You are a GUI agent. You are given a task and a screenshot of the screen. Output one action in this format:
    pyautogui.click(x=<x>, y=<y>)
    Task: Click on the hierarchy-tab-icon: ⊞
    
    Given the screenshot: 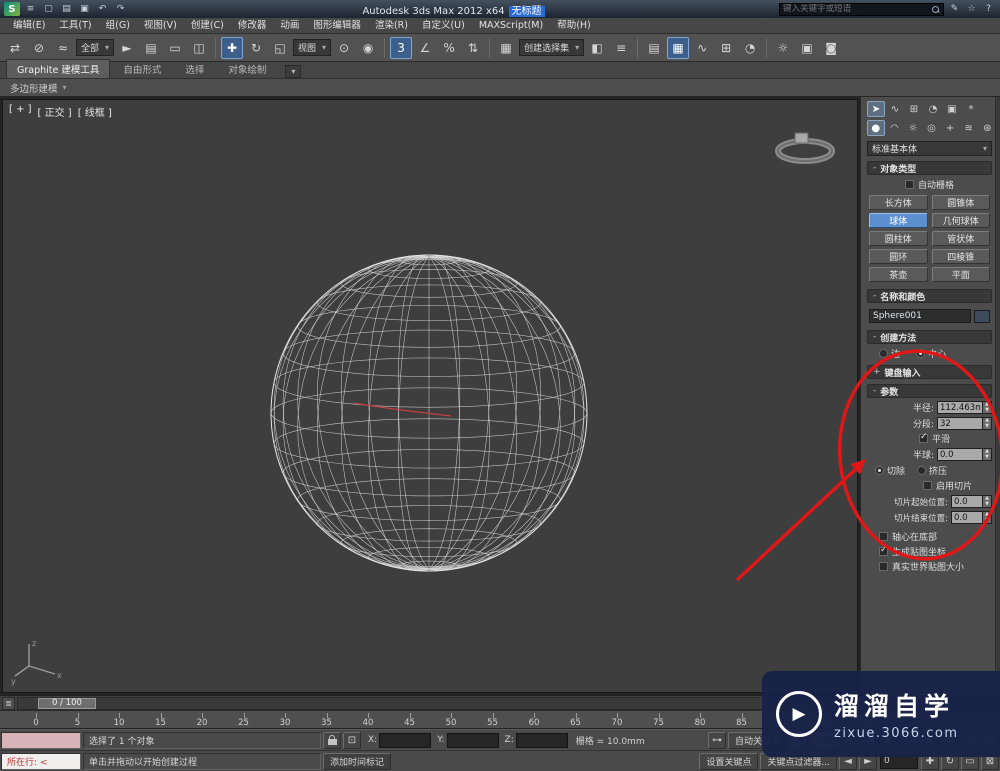 What is the action you would take?
    pyautogui.click(x=914, y=109)
    